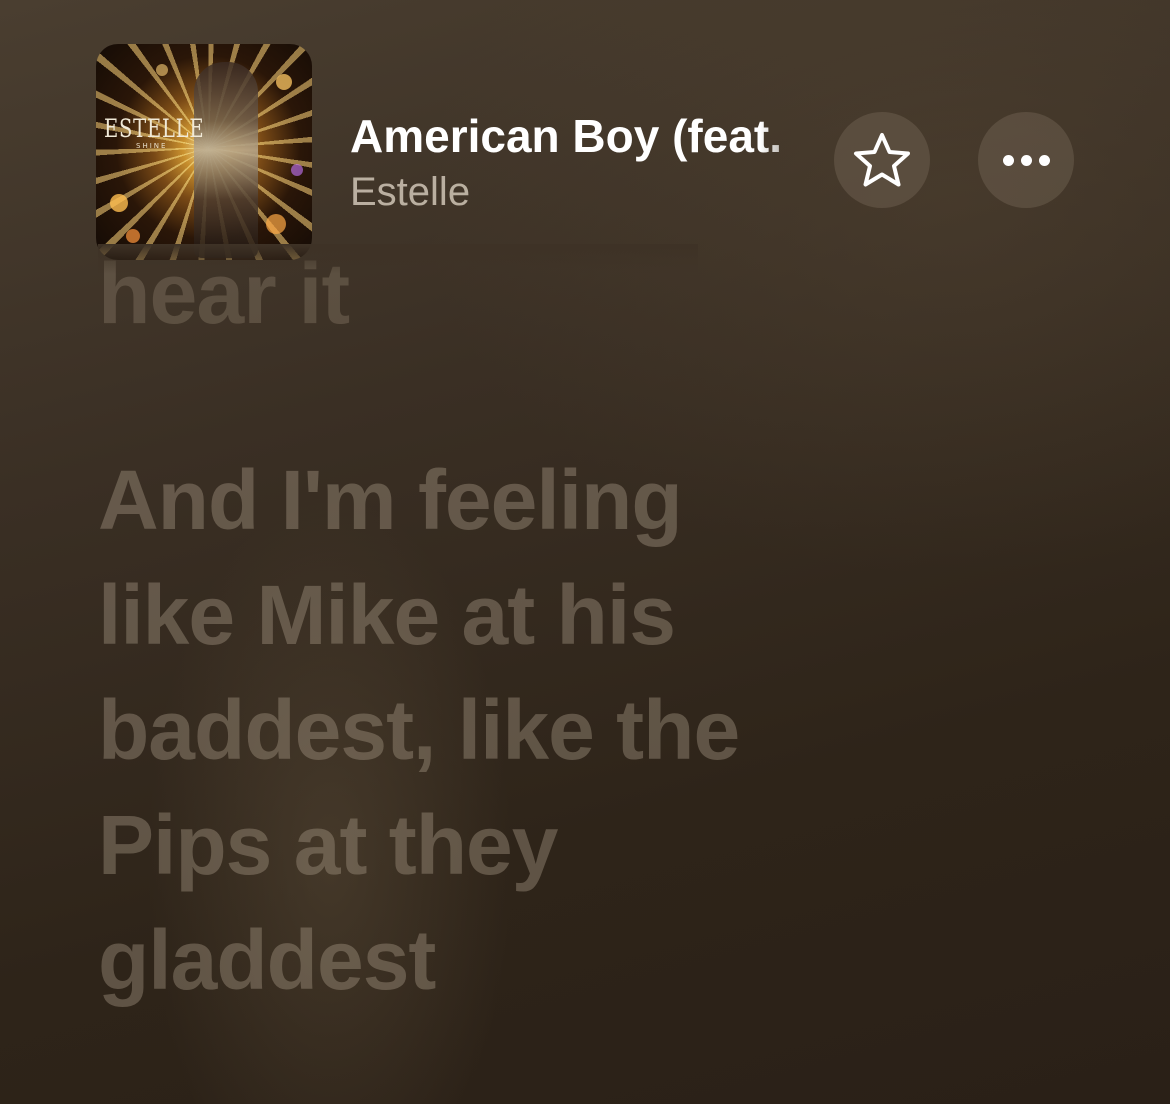 The width and height of the screenshot is (1170, 1104). I want to click on lyric-line: baddest, like the, so click(419, 730).